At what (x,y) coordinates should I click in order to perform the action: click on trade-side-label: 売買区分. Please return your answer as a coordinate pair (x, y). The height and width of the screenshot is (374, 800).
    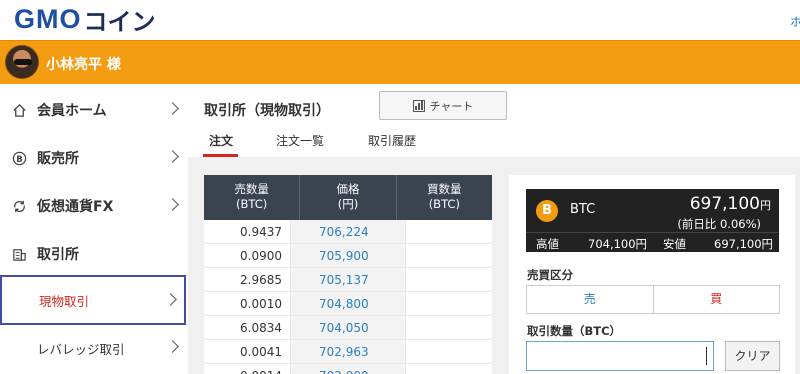
    Looking at the image, I should click on (550, 275).